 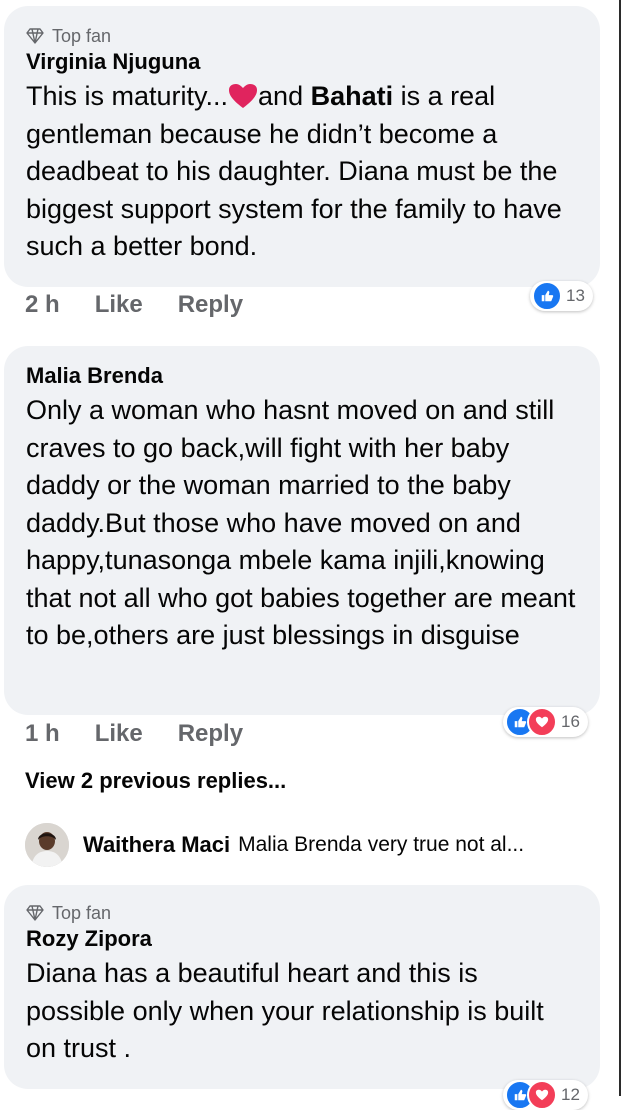 I want to click on reaction-summary: 13, so click(x=561, y=296).